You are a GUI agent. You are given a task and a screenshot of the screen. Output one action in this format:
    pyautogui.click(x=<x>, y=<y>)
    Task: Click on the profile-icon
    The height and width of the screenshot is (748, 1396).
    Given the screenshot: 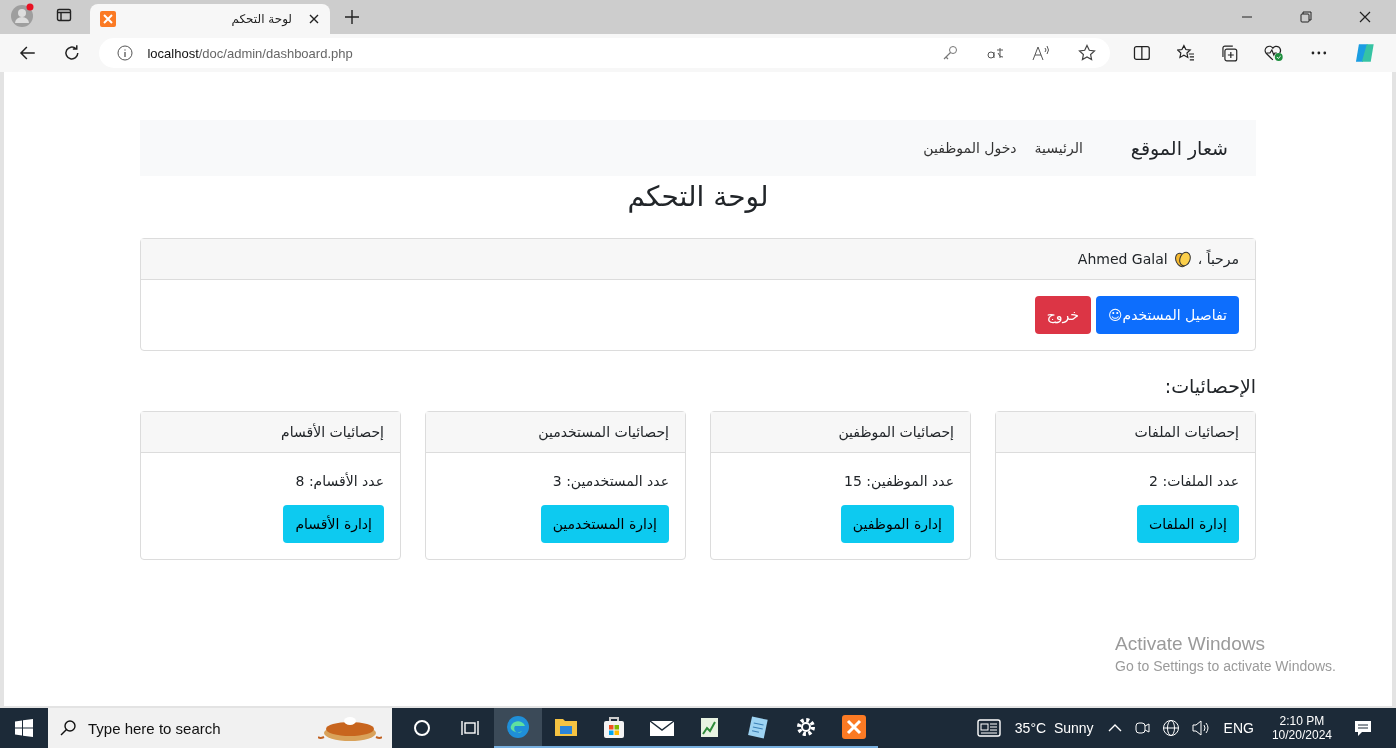 What is the action you would take?
    pyautogui.click(x=23, y=14)
    